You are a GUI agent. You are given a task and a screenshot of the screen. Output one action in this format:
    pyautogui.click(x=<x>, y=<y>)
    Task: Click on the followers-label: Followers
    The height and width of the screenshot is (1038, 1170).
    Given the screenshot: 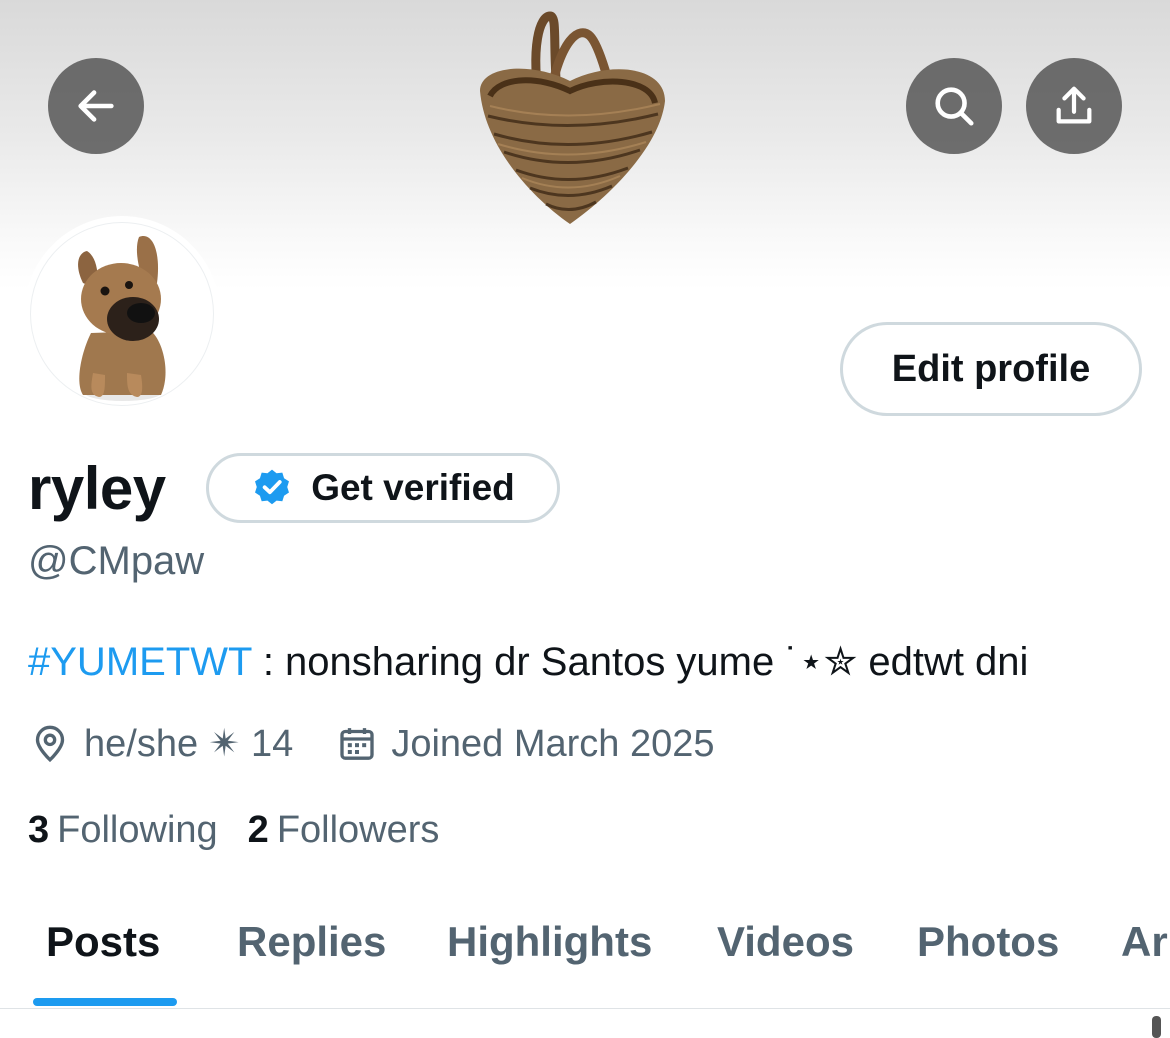 What is the action you would take?
    pyautogui.click(x=358, y=830)
    